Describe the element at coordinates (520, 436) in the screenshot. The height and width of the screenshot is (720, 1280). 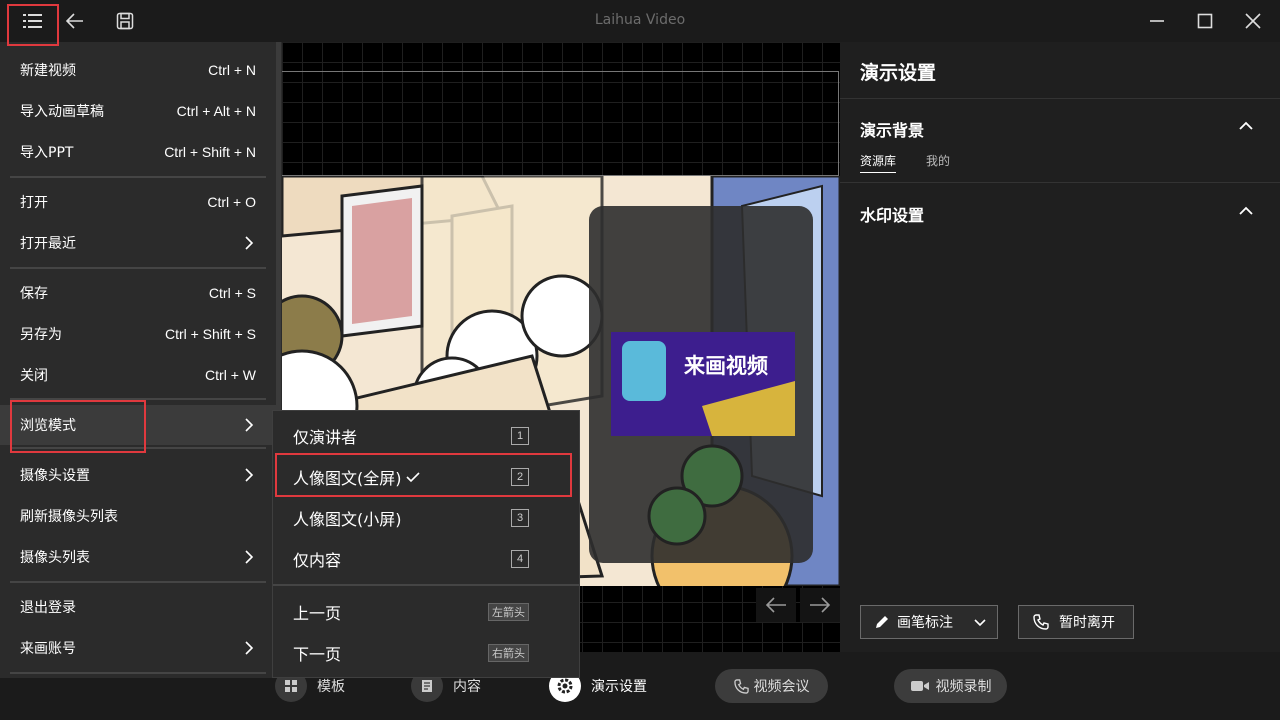
I see `key-hint: 1` at that location.